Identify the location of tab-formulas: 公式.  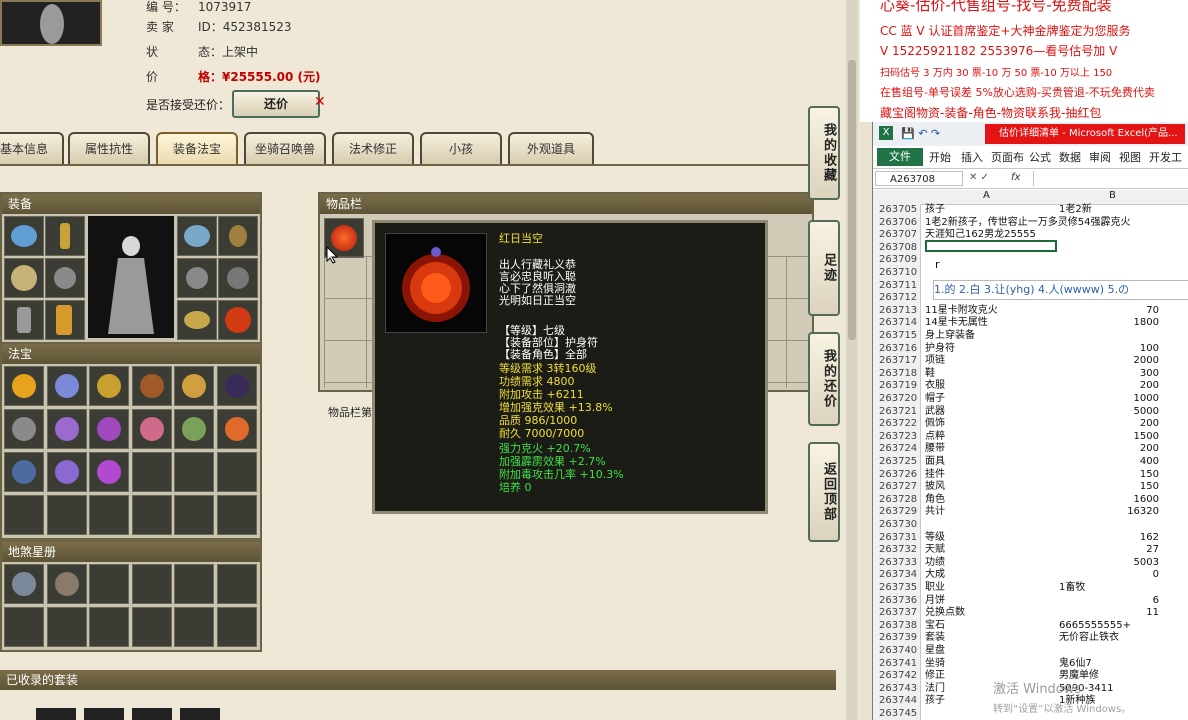
(1040, 157).